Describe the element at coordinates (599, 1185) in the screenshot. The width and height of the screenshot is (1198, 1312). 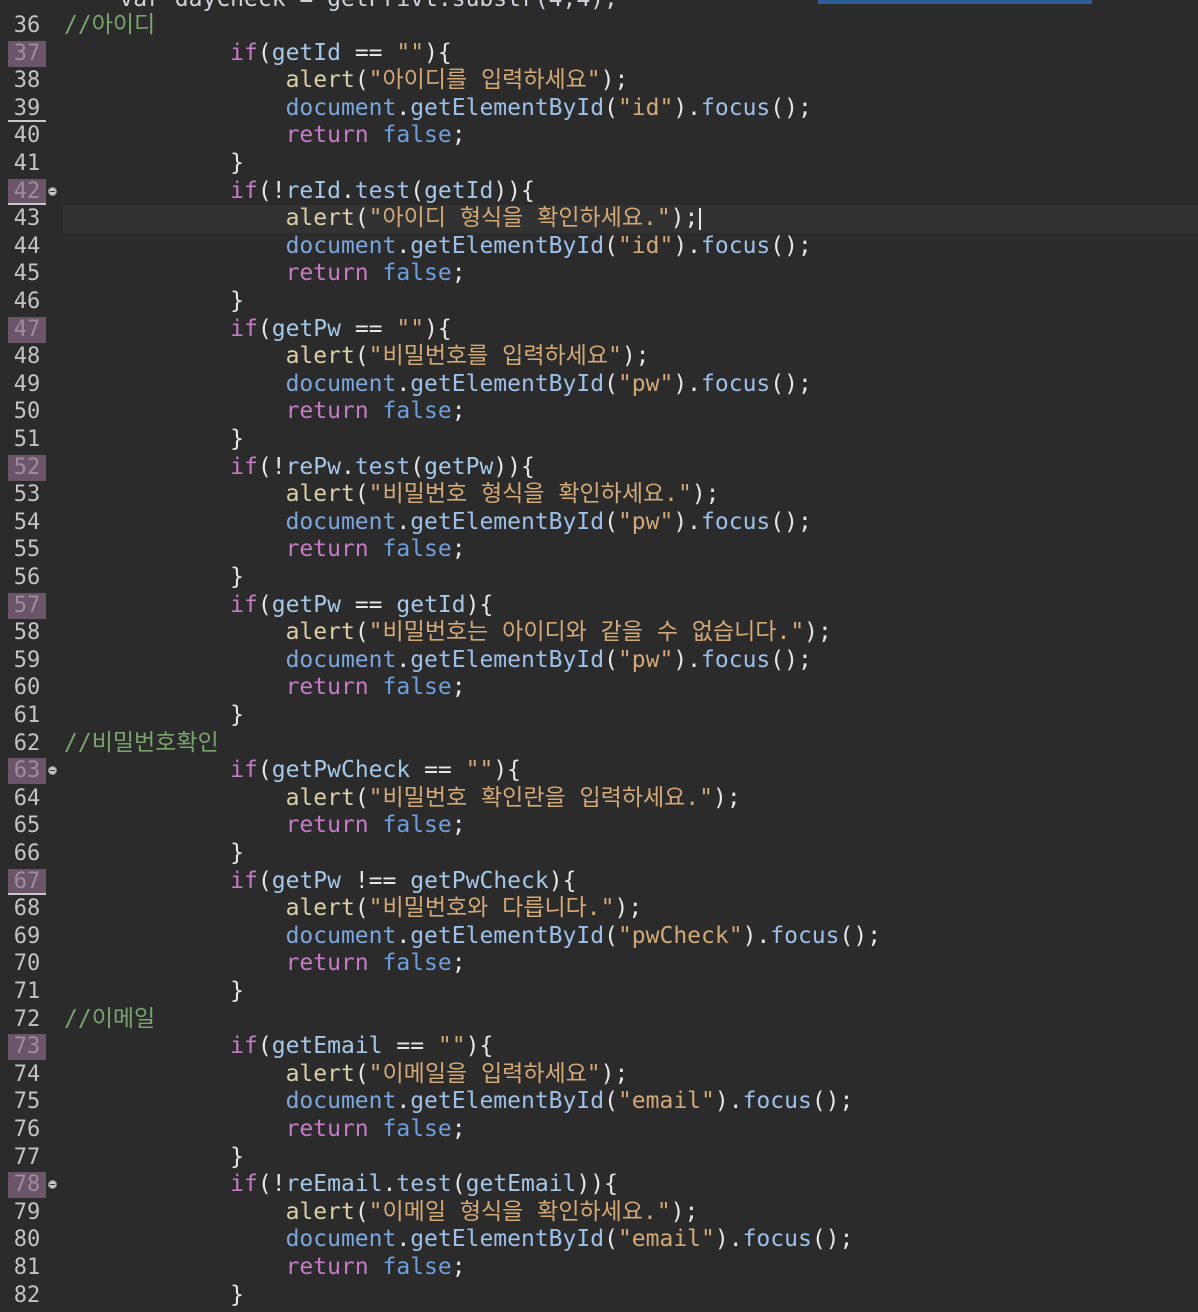
I see `code-line: 78 if(!reEmail.test(getEmail)){` at that location.